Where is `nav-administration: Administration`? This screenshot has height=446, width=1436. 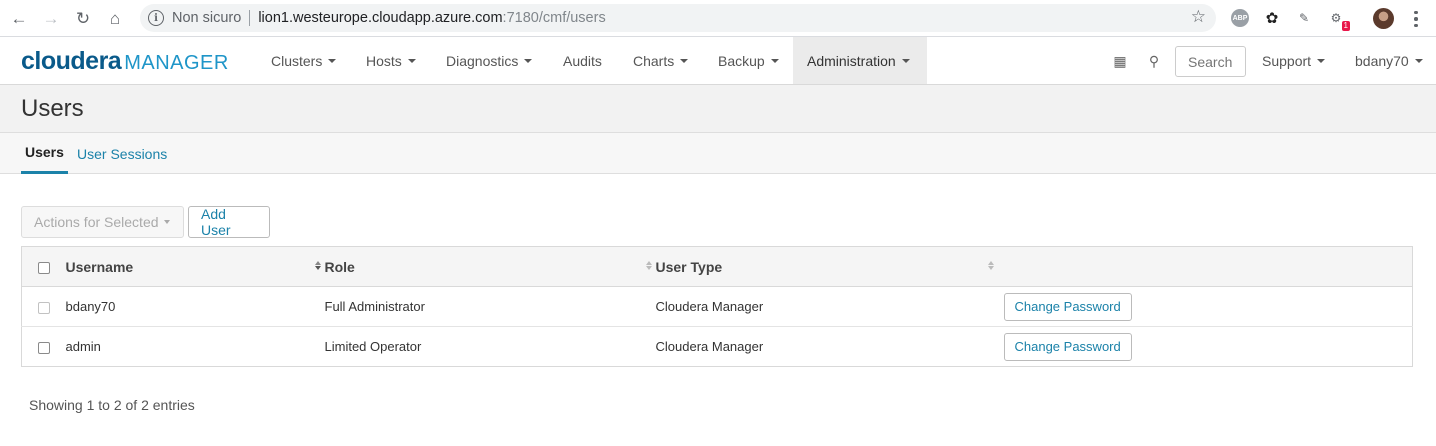
nav-administration: Administration is located at coordinates (860, 60).